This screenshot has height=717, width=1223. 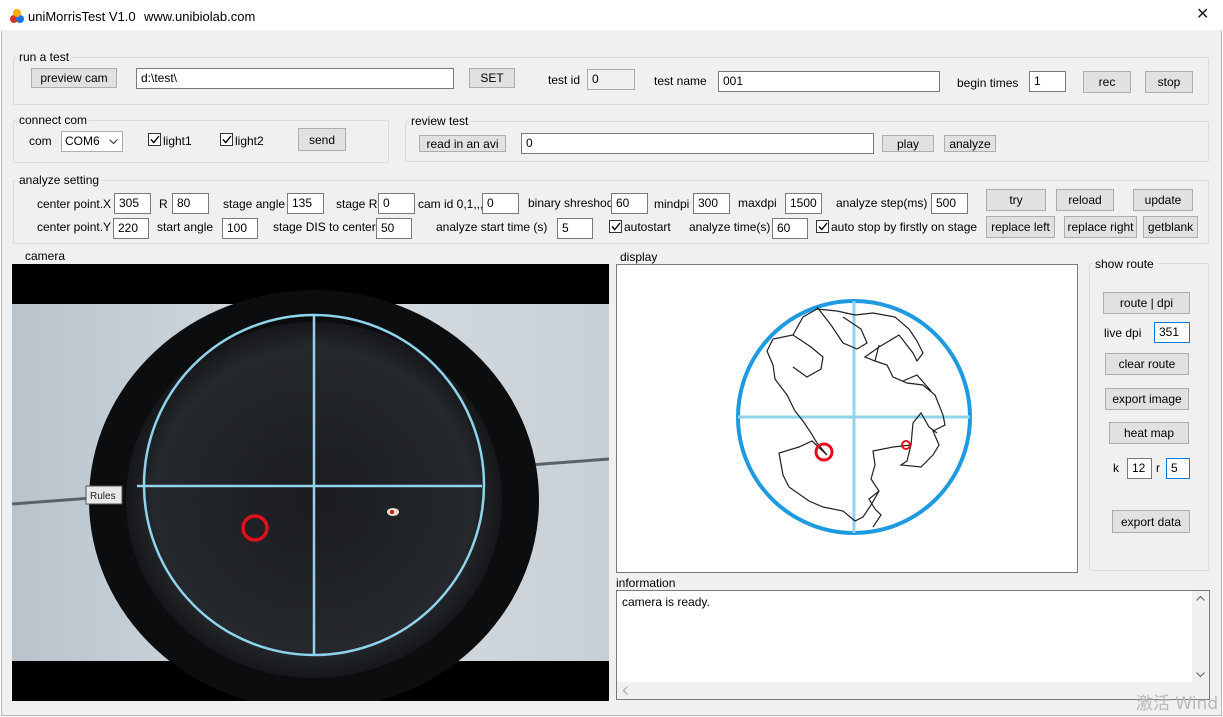 What do you see at coordinates (829, 81) in the screenshot?
I see `test-name-input: 001` at bounding box center [829, 81].